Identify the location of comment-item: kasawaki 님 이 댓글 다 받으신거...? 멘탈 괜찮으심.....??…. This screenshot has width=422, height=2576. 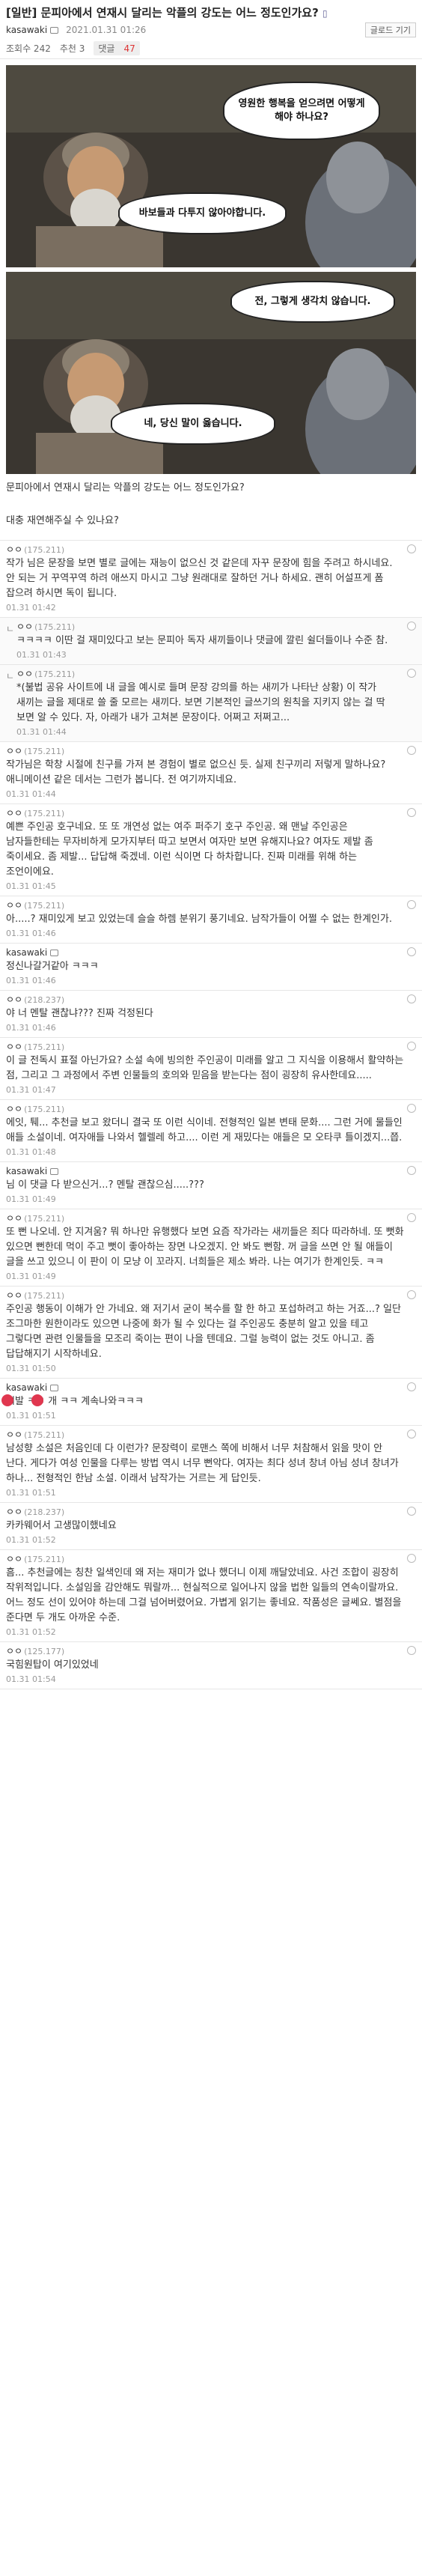
(211, 1185).